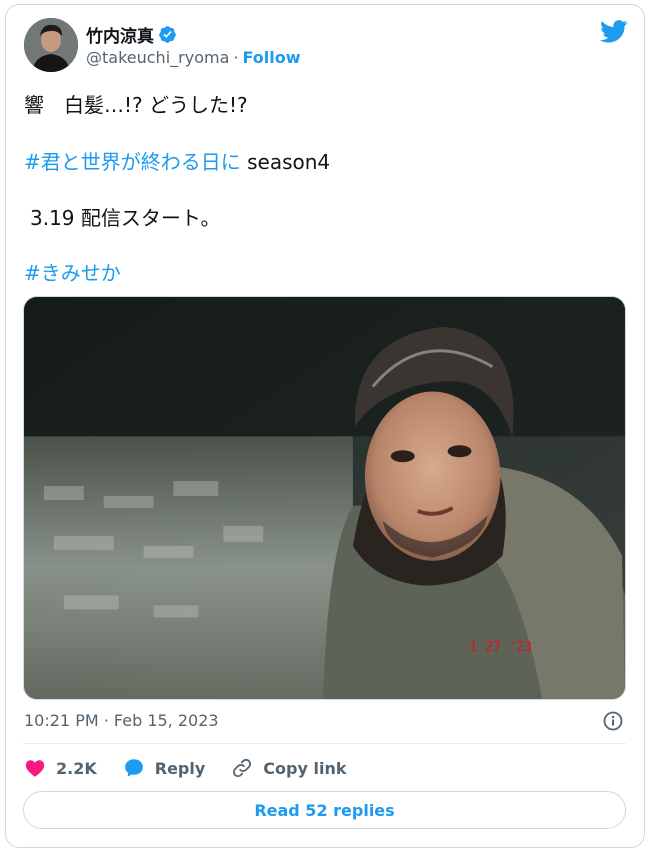 The width and height of the screenshot is (650, 854). What do you see at coordinates (76, 768) in the screenshot?
I see `like-count: 2.2K` at bounding box center [76, 768].